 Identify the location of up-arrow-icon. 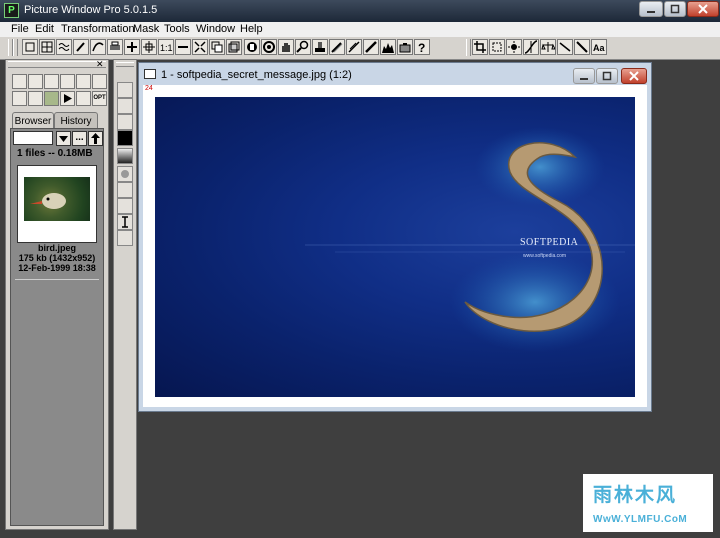
(95, 138).